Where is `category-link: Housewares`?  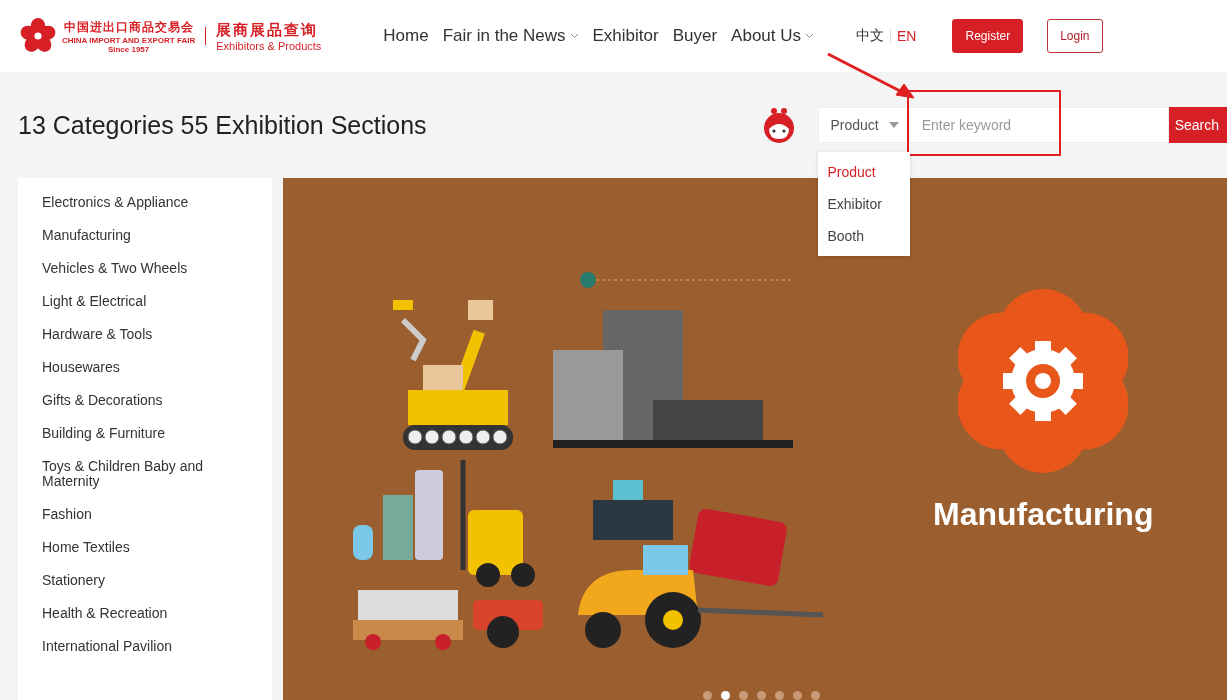 category-link: Housewares is located at coordinates (145, 368).